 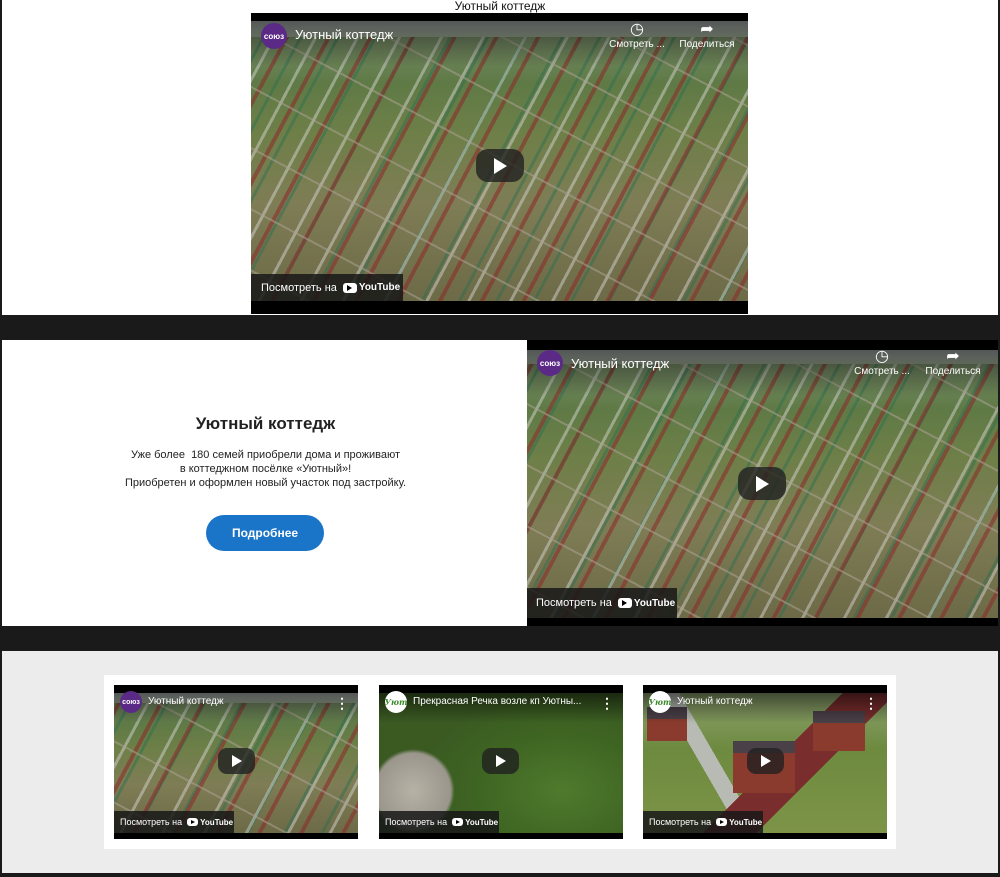 What do you see at coordinates (265, 423) in the screenshot?
I see `hero-title: Уютный коттедж` at bounding box center [265, 423].